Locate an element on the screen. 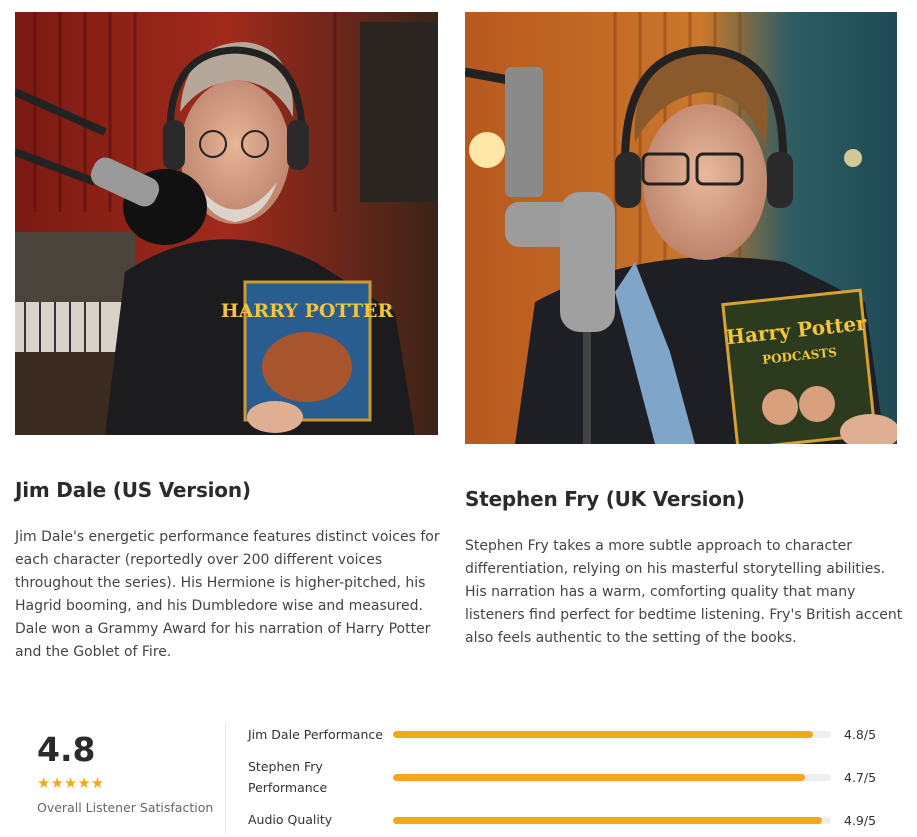  rating-label-audio-quality: Audio Quality is located at coordinates (290, 819).